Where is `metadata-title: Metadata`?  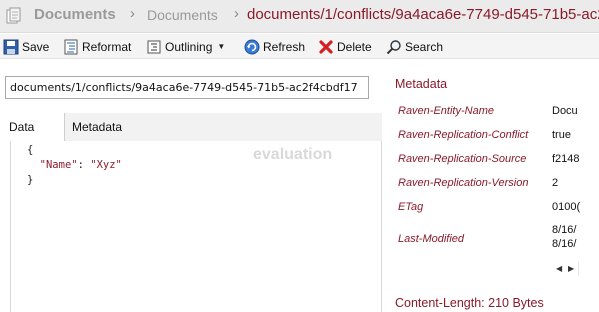
metadata-title: Metadata is located at coordinates (421, 84).